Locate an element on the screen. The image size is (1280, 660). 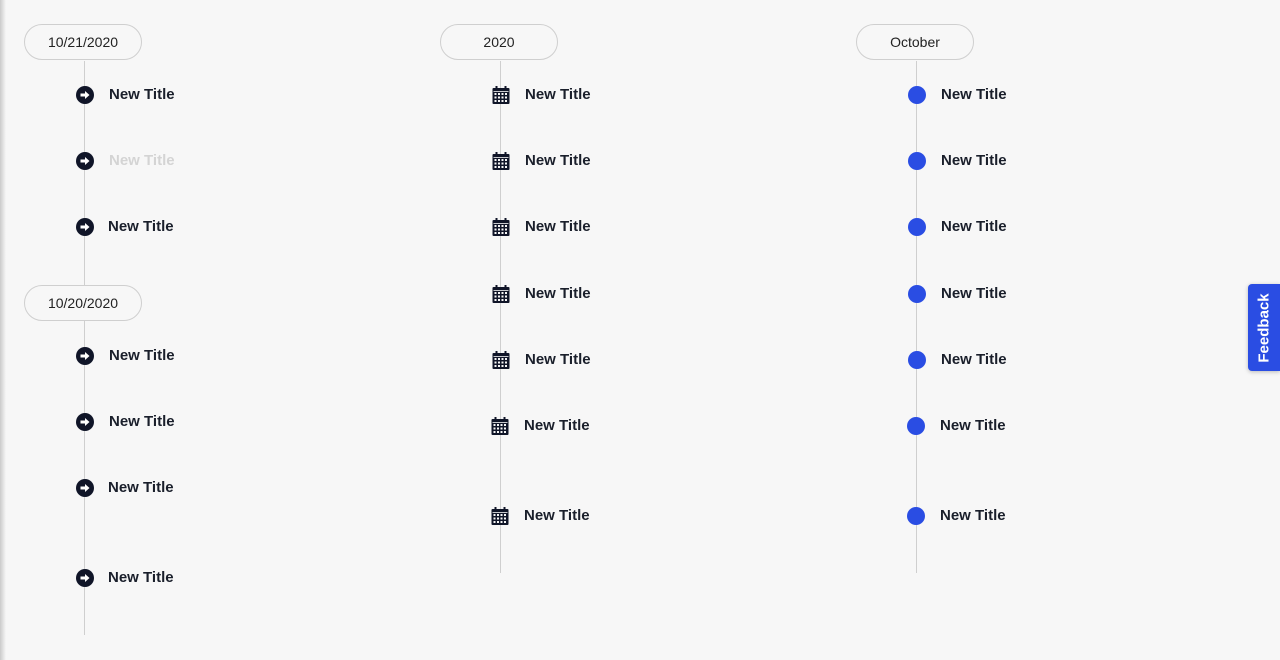
month-pill: October is located at coordinates (915, 42).